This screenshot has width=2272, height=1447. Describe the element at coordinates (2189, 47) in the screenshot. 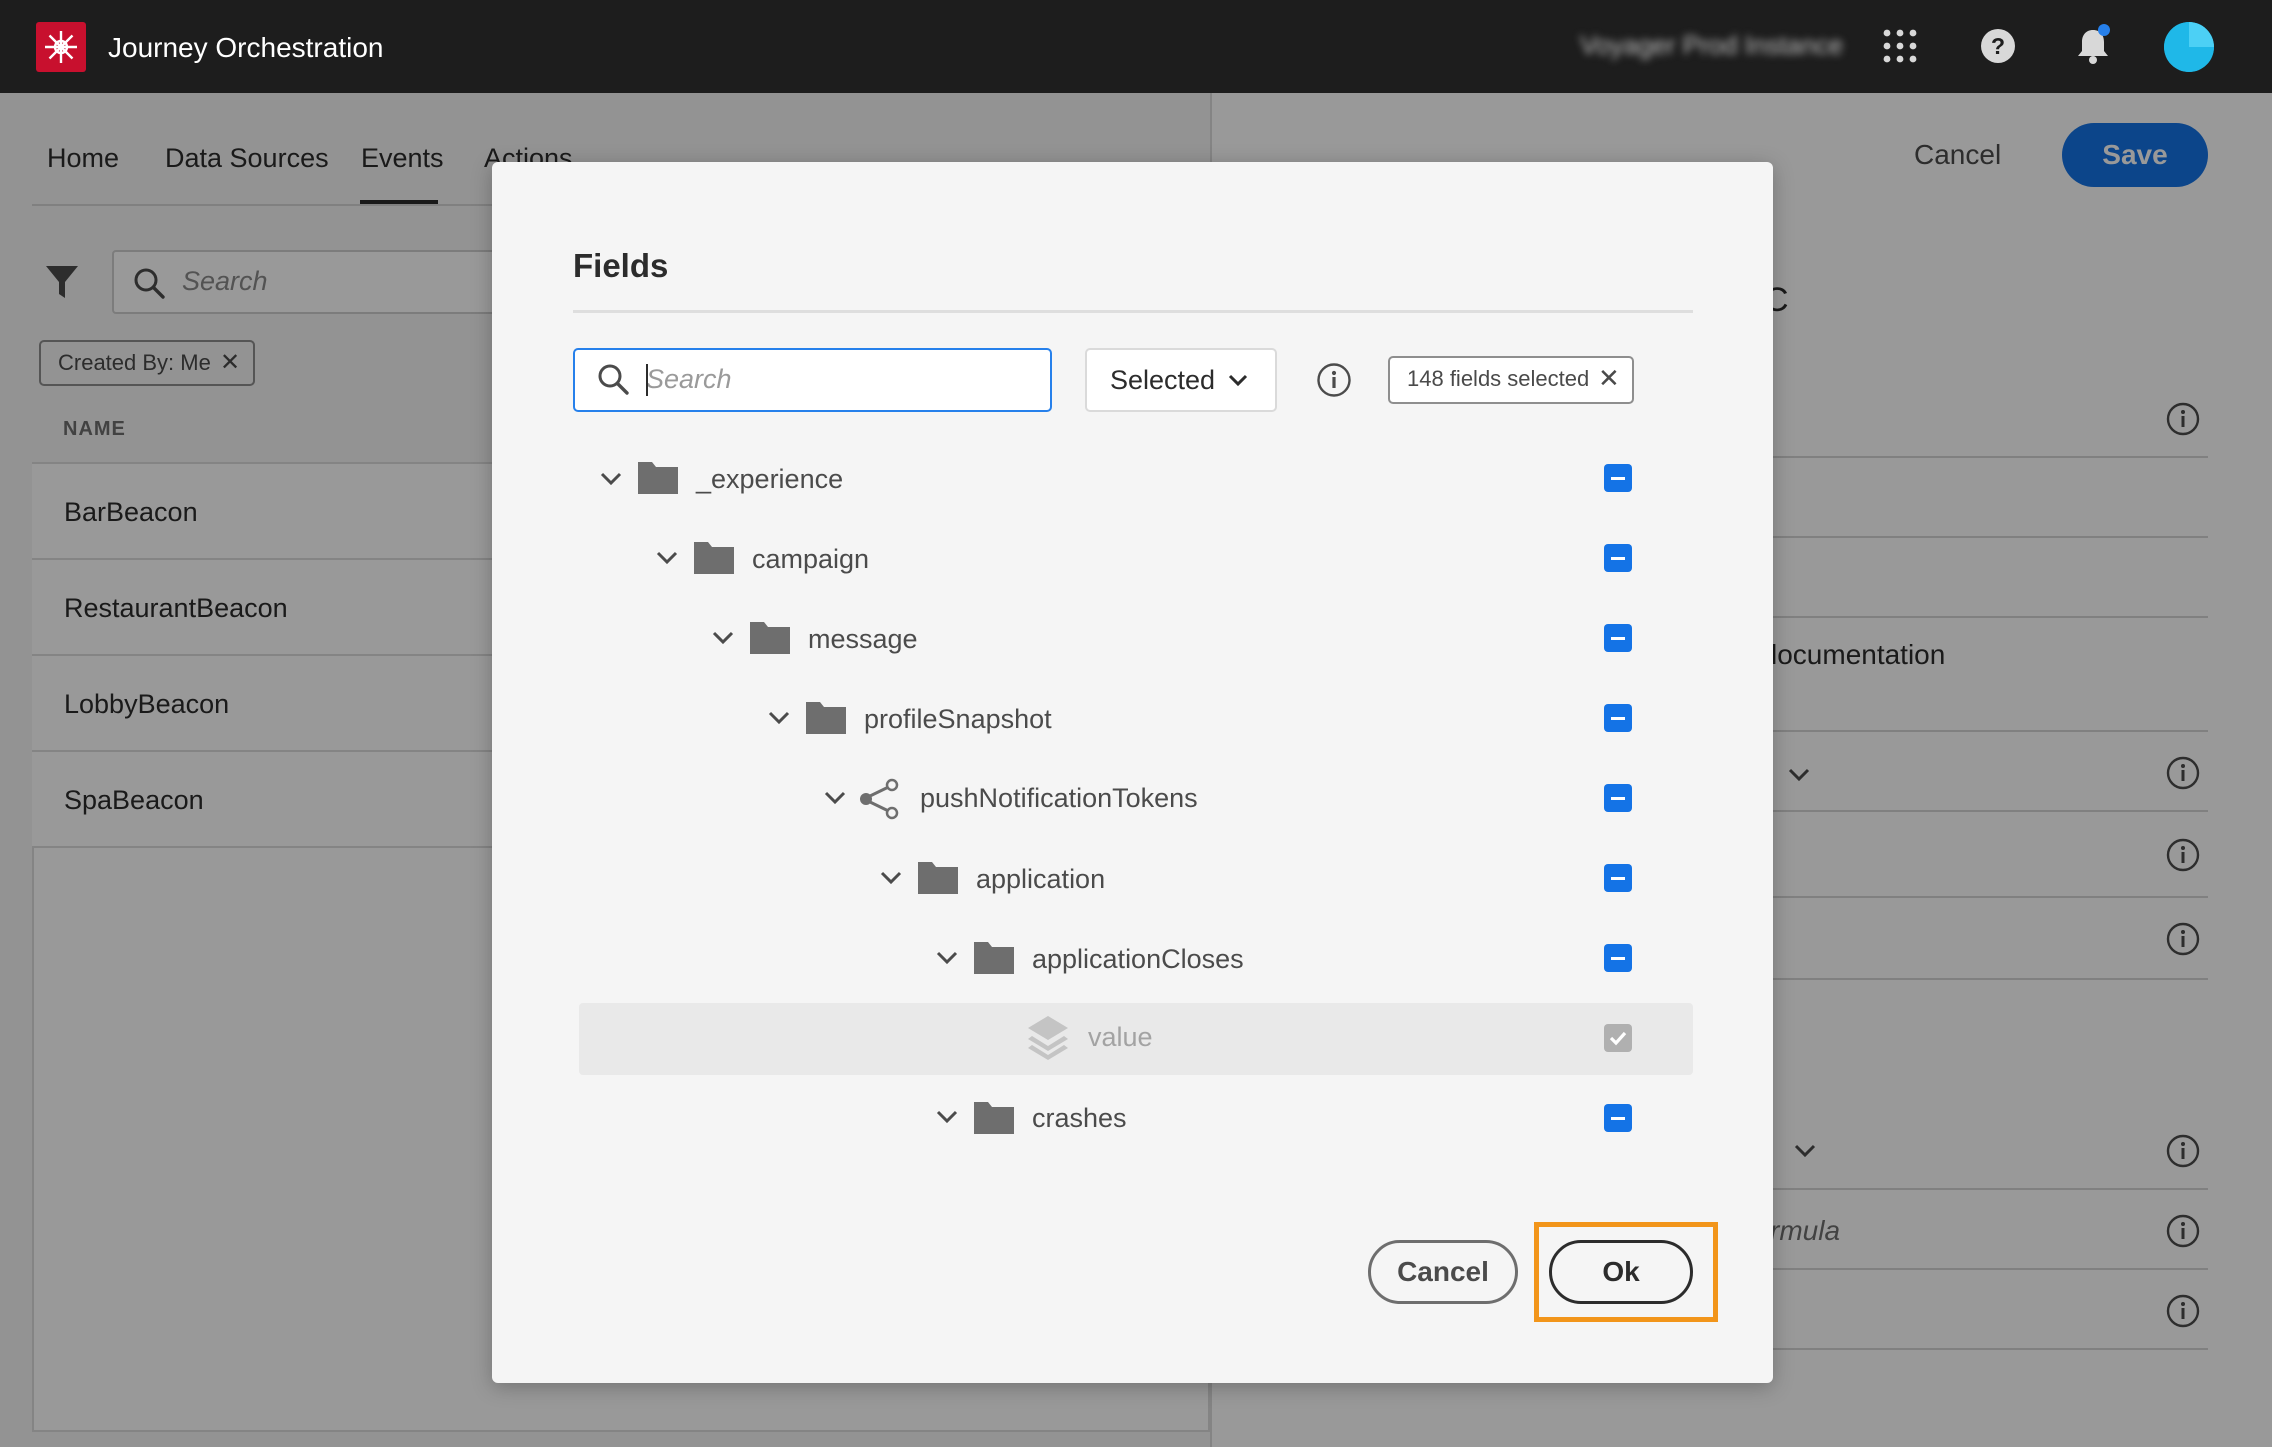

I see `user-avatar` at that location.